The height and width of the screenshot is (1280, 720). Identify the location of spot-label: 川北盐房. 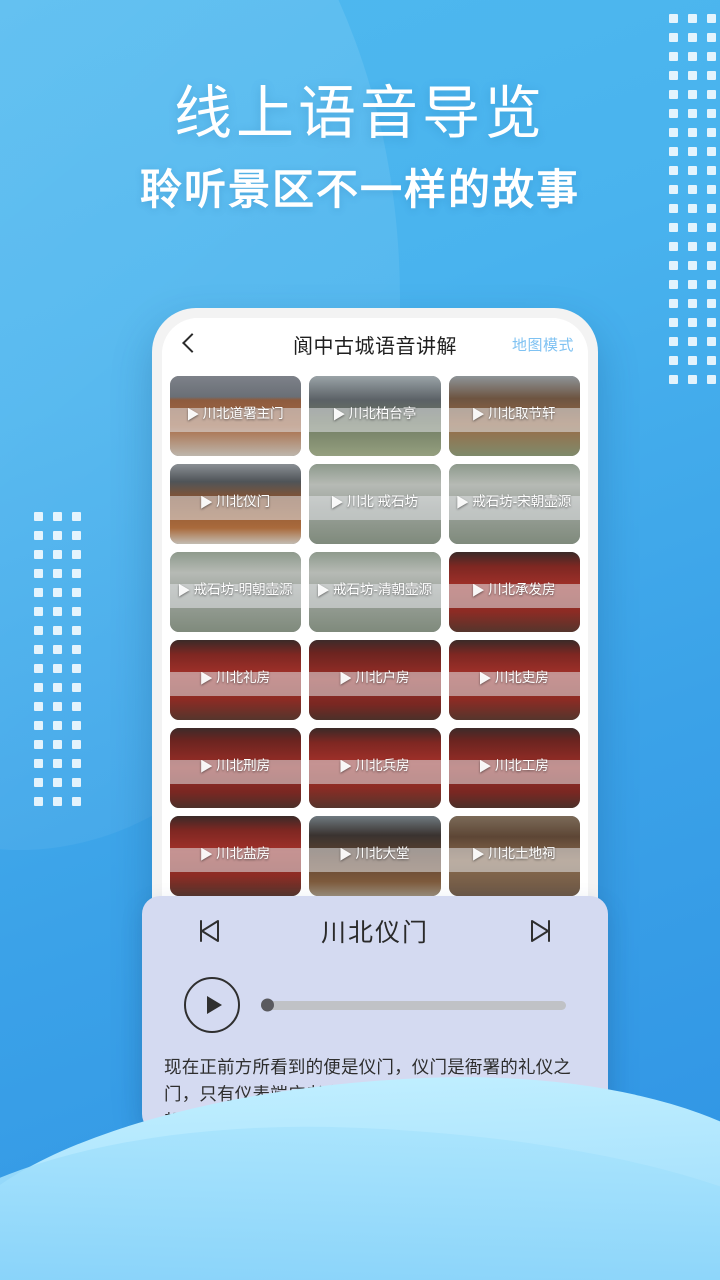
(243, 854).